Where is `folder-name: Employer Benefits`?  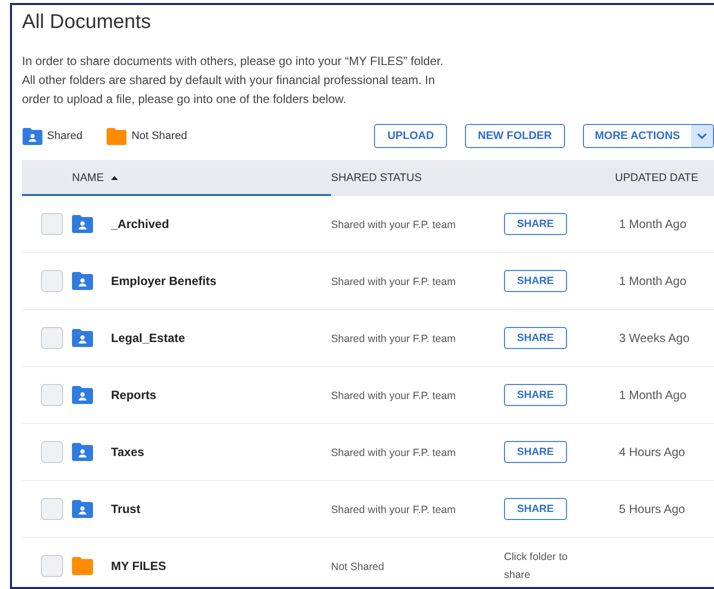
folder-name: Employer Benefits is located at coordinates (163, 281).